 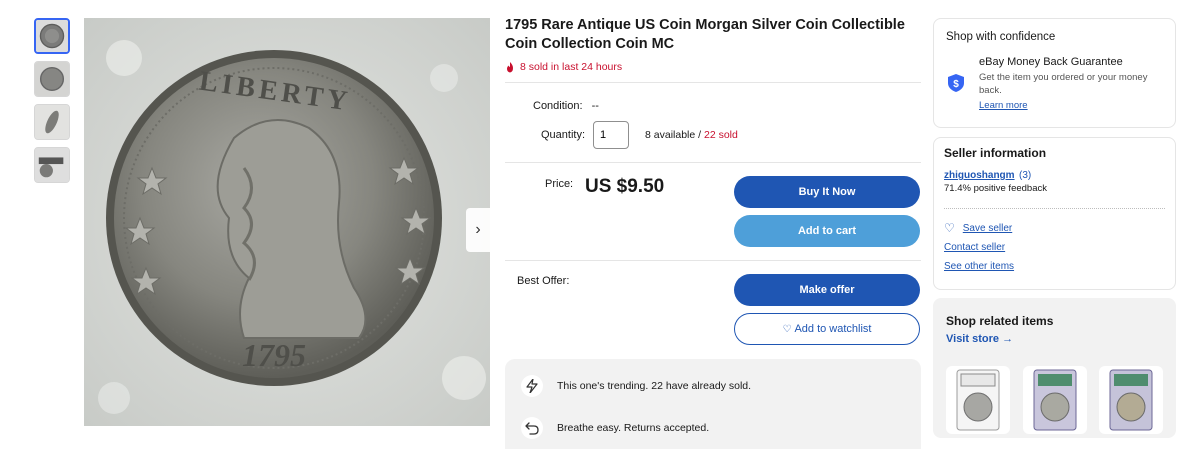 What do you see at coordinates (639, 135) in the screenshot?
I see `quantity-row: Quantity: 8 available / 22 sold` at bounding box center [639, 135].